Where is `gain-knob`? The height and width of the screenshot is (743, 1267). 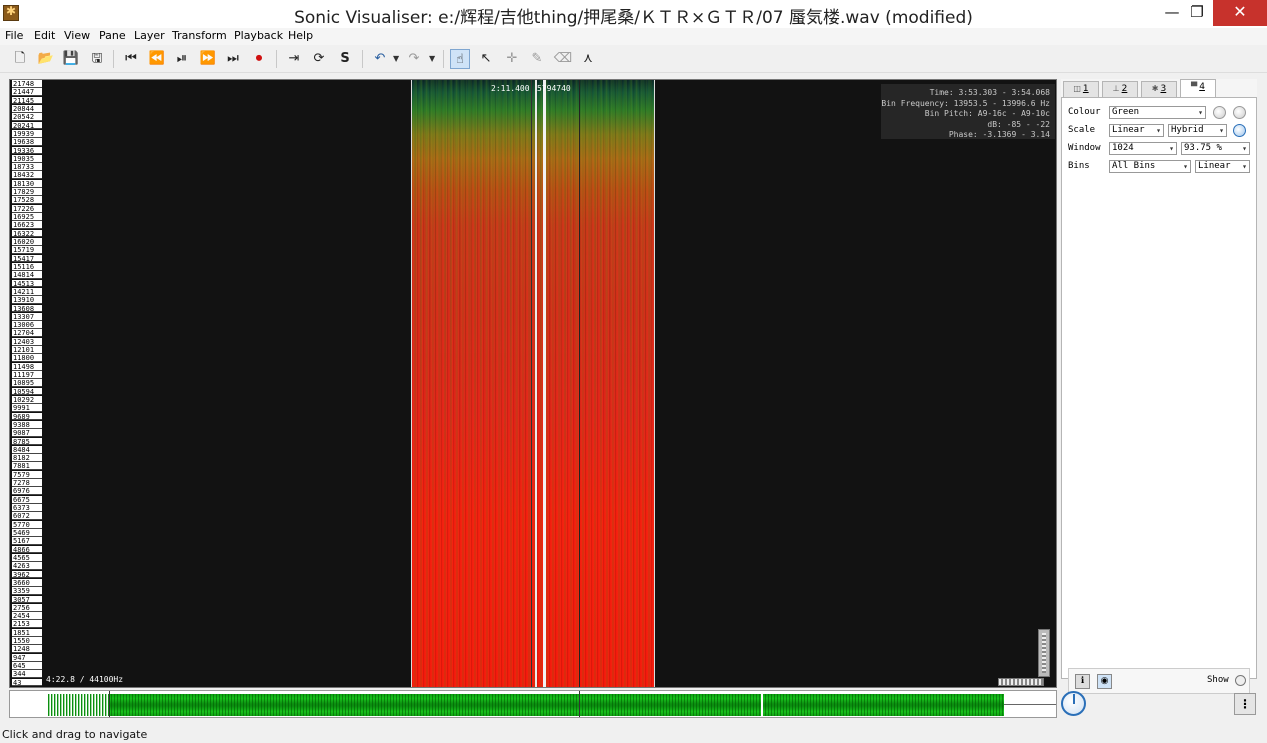
gain-knob is located at coordinates (1219, 112).